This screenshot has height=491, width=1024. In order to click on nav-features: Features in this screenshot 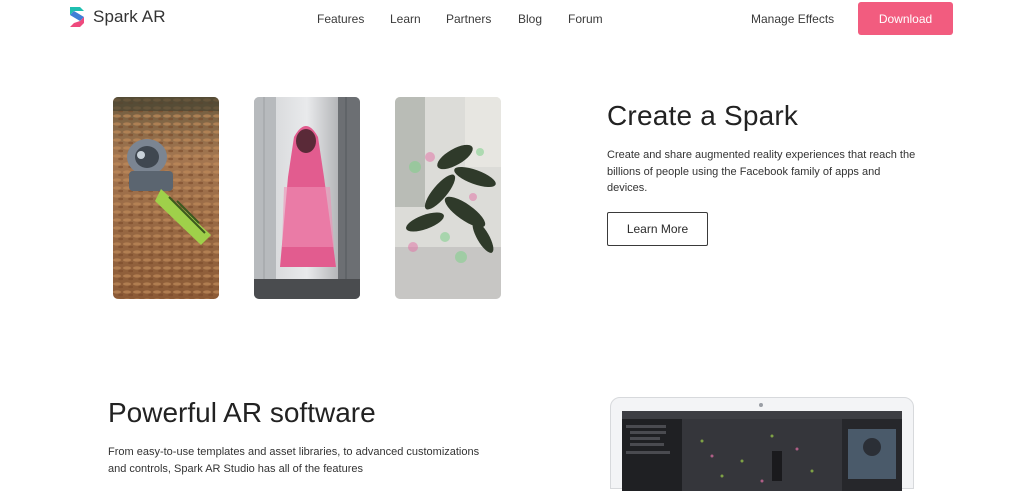, I will do `click(340, 19)`.